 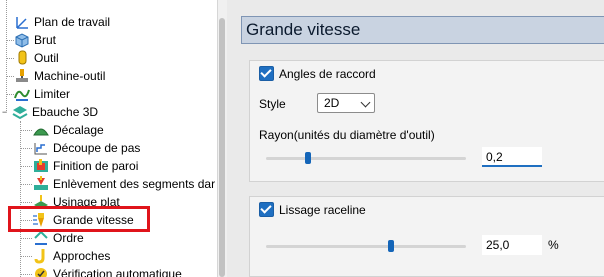 I want to click on offset-icon, so click(x=41, y=130).